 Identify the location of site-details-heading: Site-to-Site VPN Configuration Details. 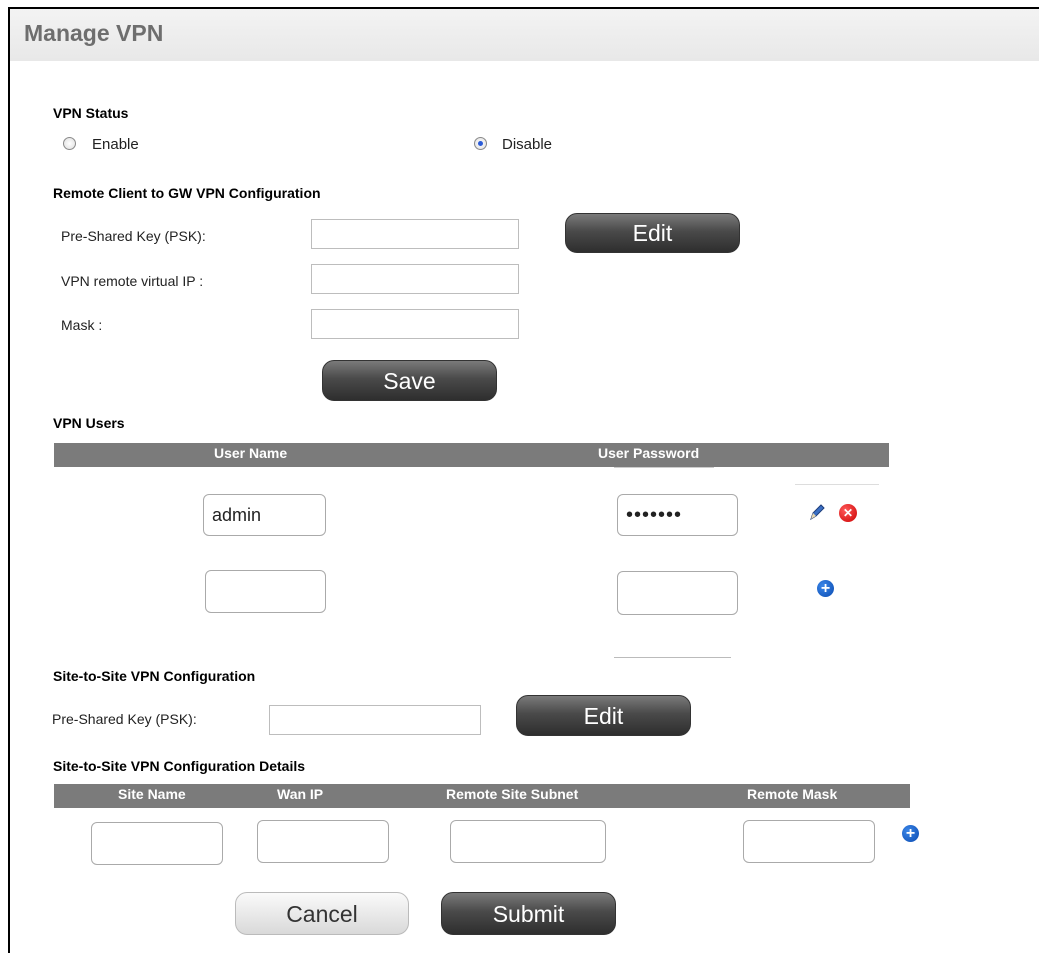
(179, 766).